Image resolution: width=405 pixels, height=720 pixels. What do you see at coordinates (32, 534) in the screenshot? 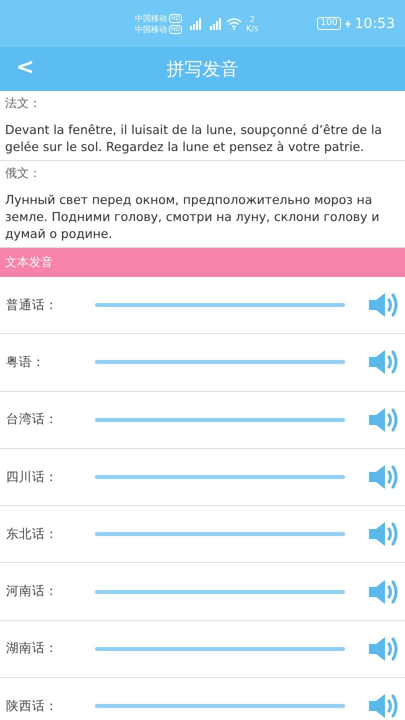
I see `dialect-label: 东北话：` at bounding box center [32, 534].